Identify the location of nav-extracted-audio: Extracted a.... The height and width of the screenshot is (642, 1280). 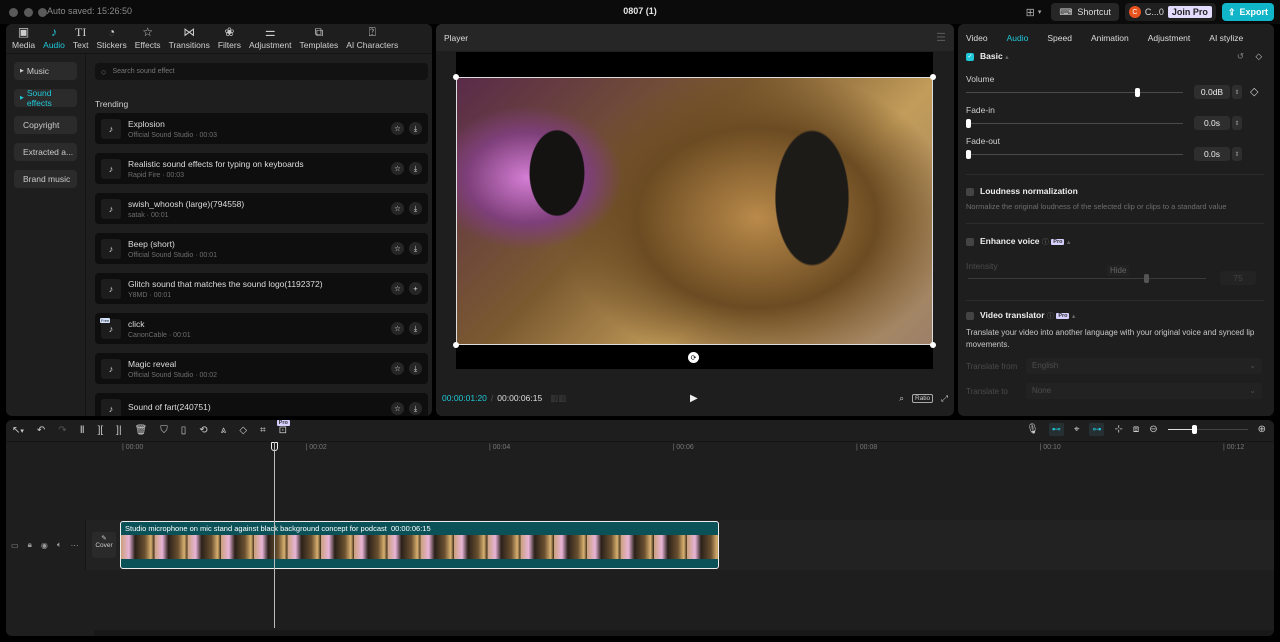
(45, 152).